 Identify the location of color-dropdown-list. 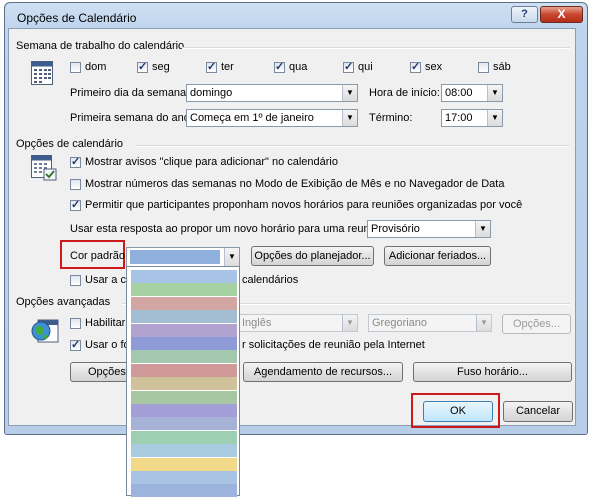
(183, 382).